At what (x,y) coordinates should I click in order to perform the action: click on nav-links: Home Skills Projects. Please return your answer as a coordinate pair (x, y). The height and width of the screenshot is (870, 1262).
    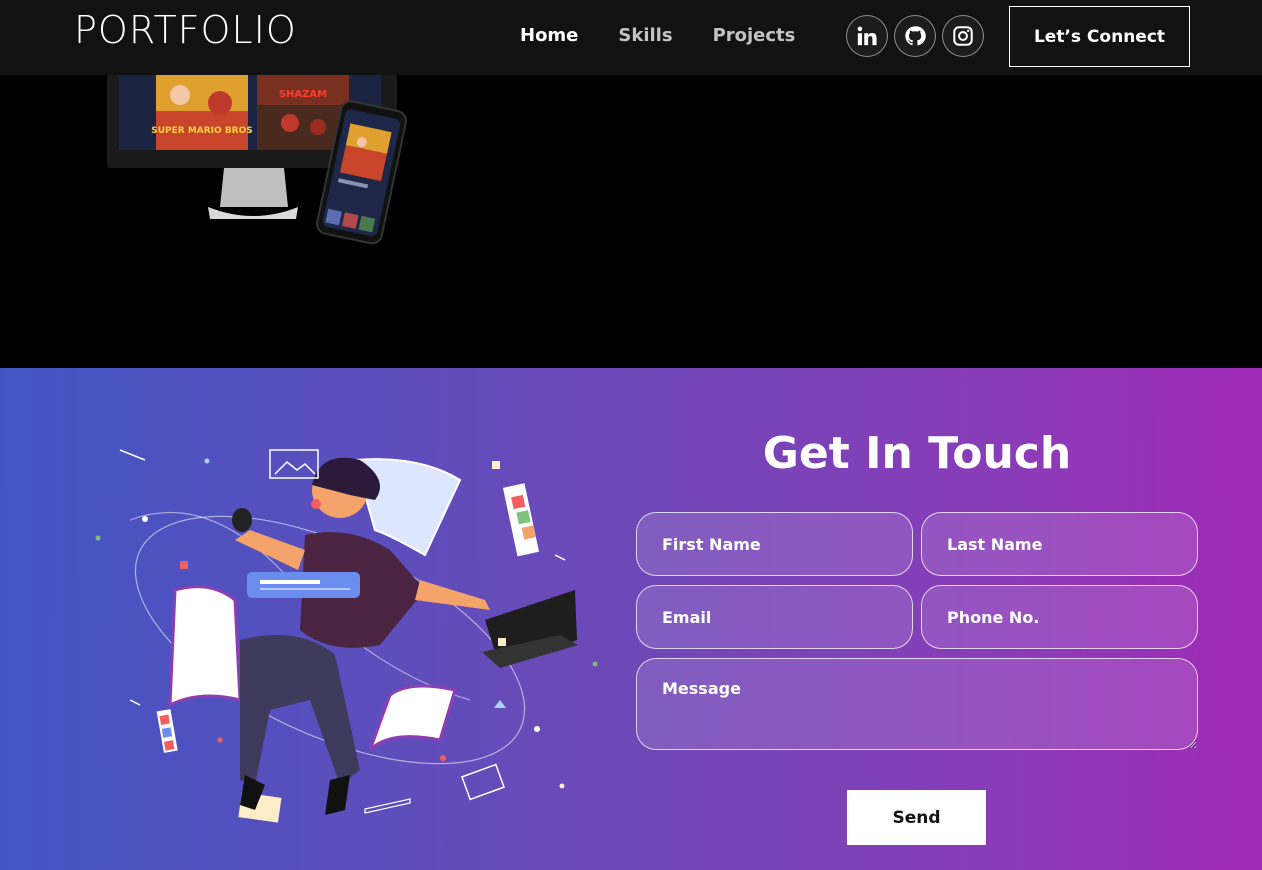
    Looking at the image, I should click on (677, 35).